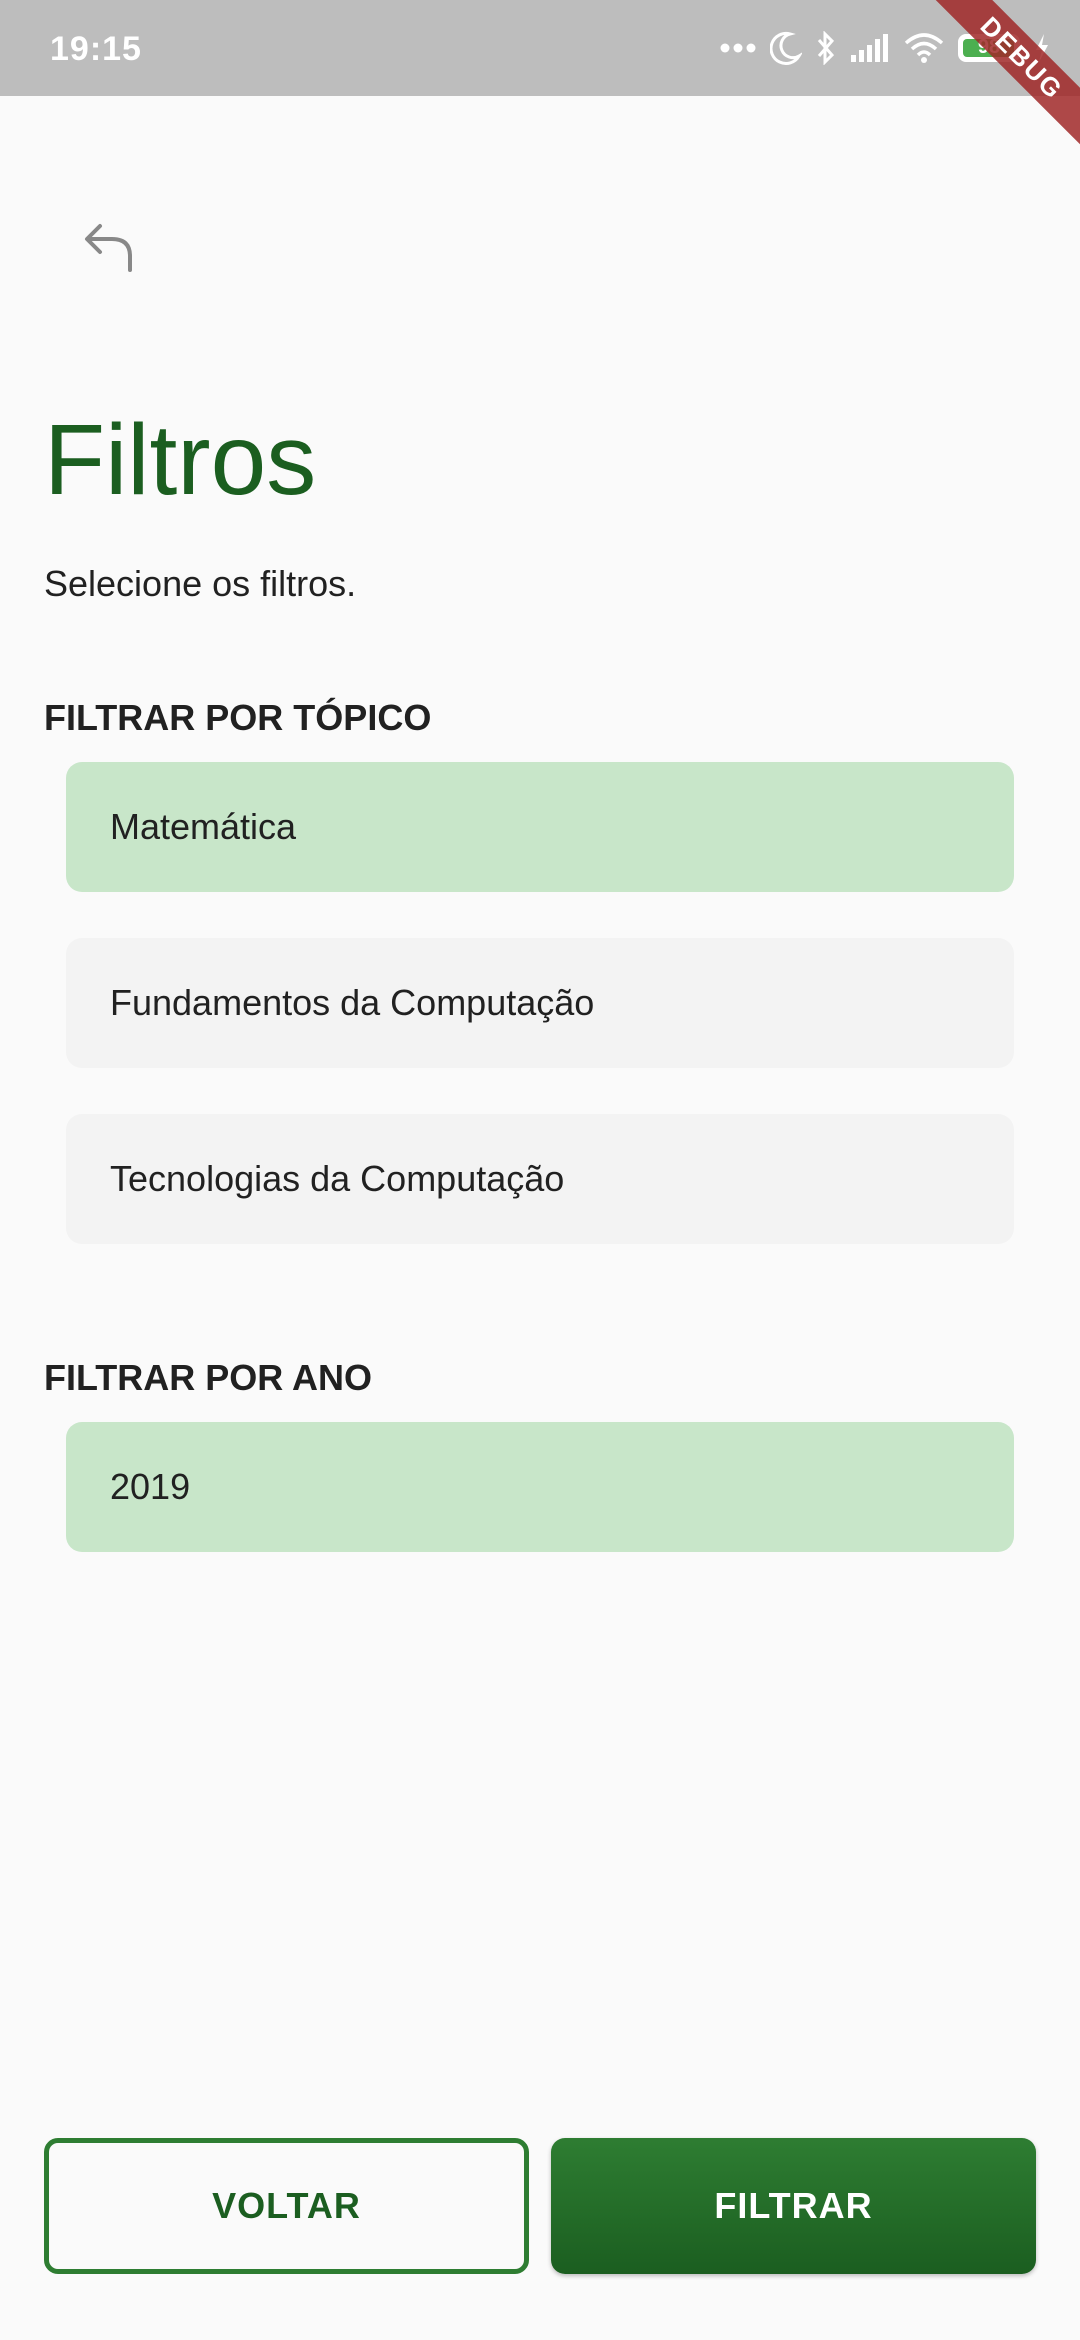 This screenshot has height=2340, width=1080. I want to click on battery-icon: 98, so click(989, 48).